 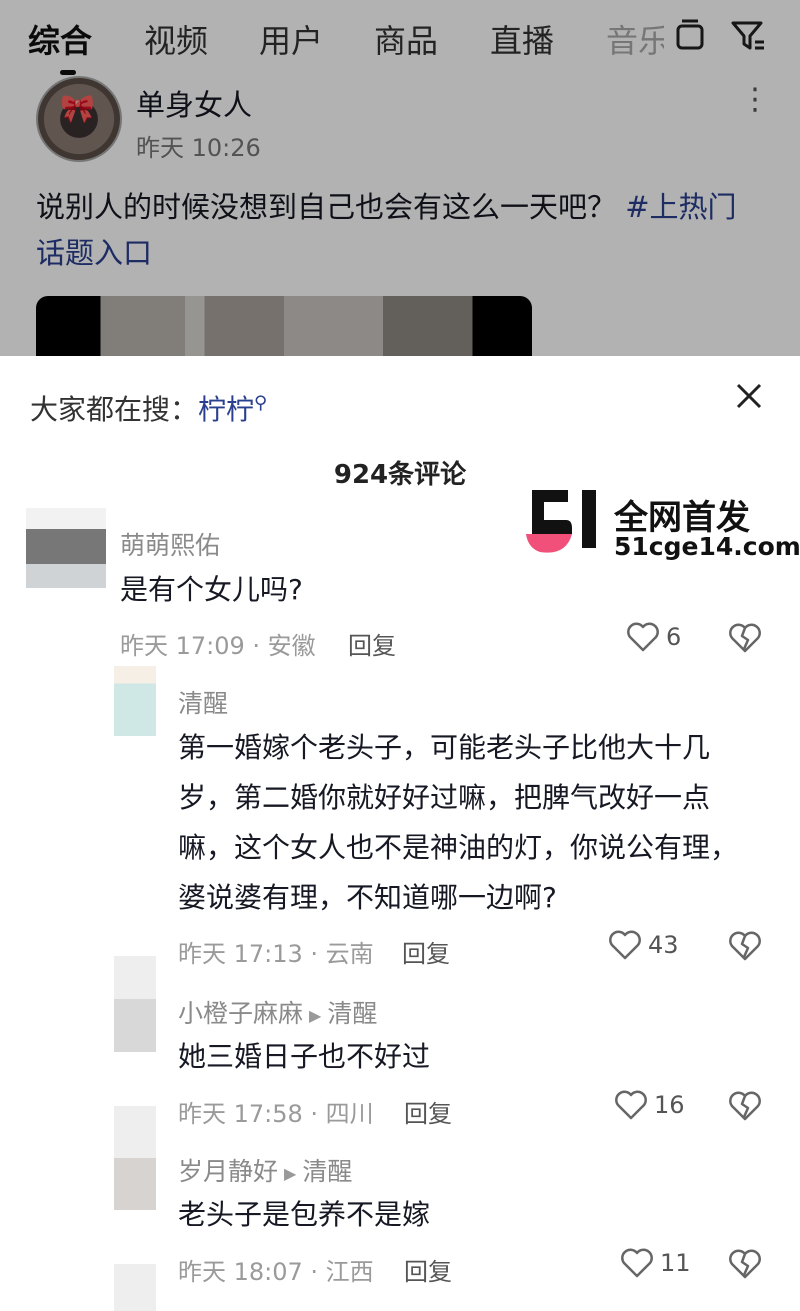 I want to click on comment-username-text: 岁月静好, so click(x=228, y=1171).